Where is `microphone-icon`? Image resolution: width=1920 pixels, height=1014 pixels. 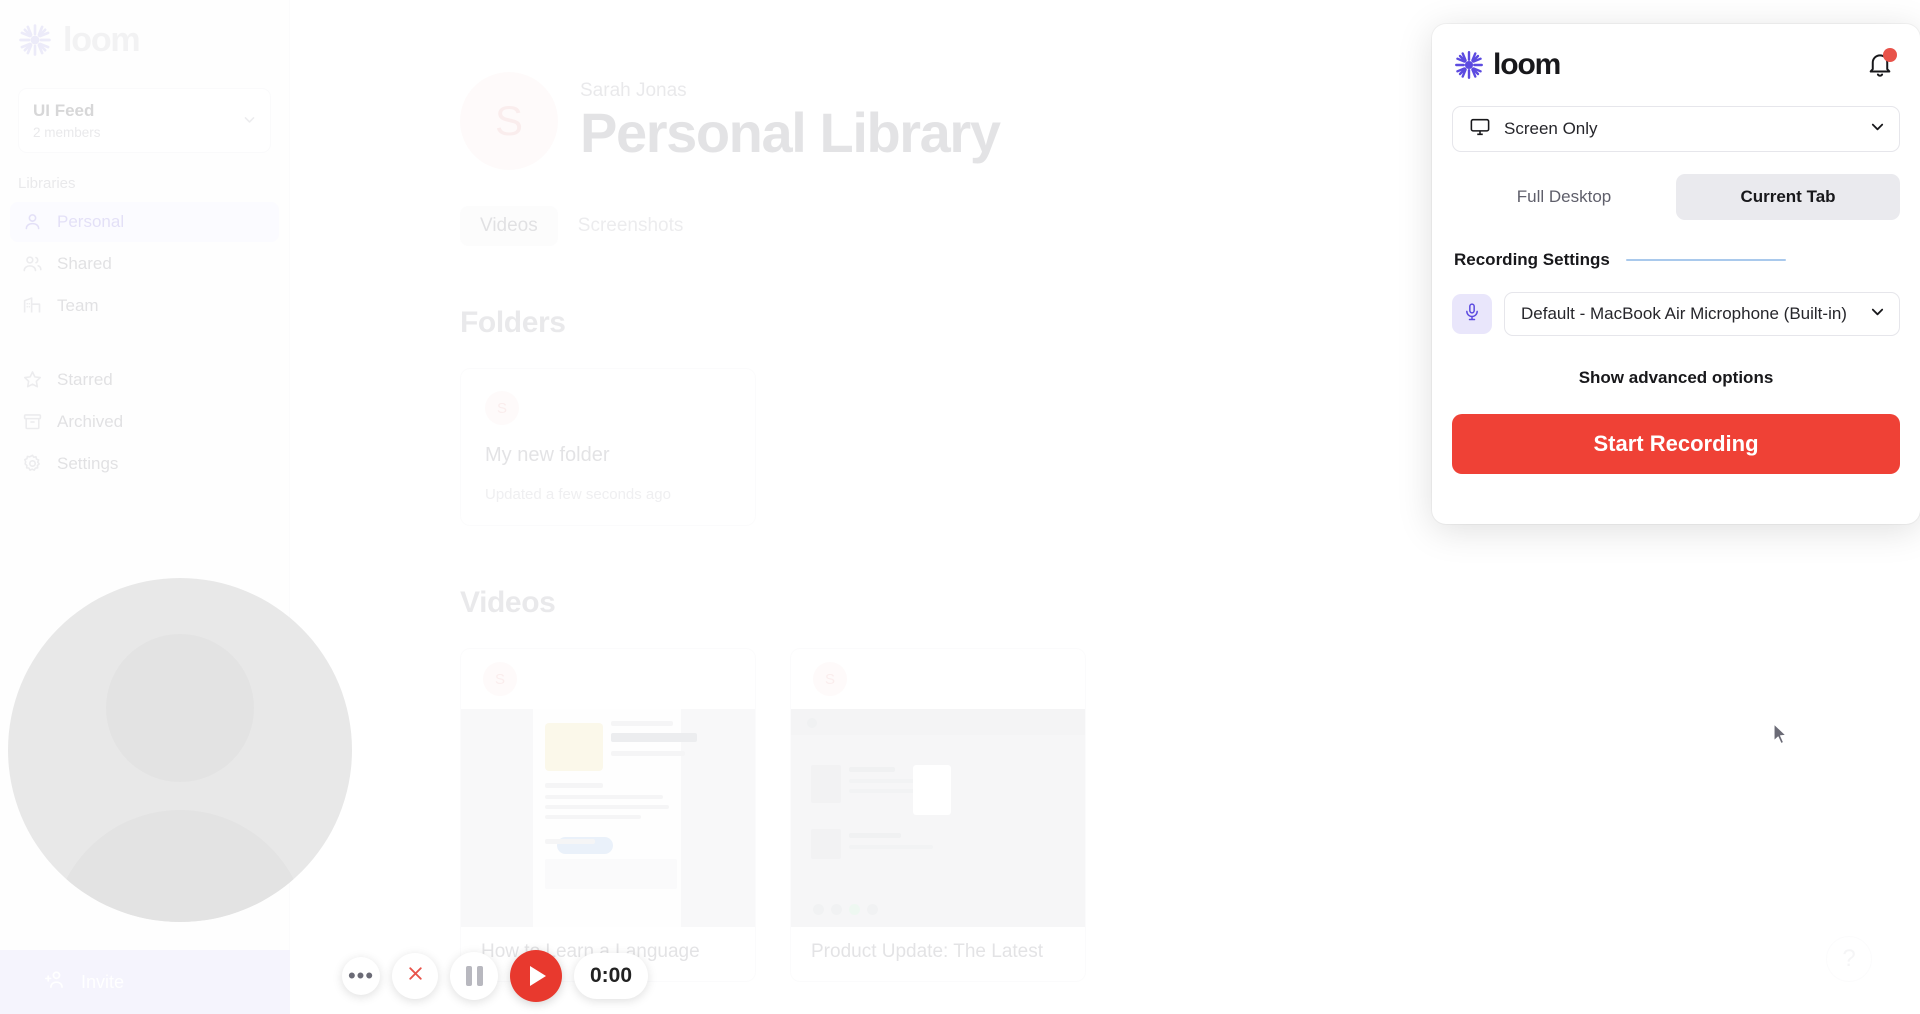
microphone-icon is located at coordinates (1472, 314).